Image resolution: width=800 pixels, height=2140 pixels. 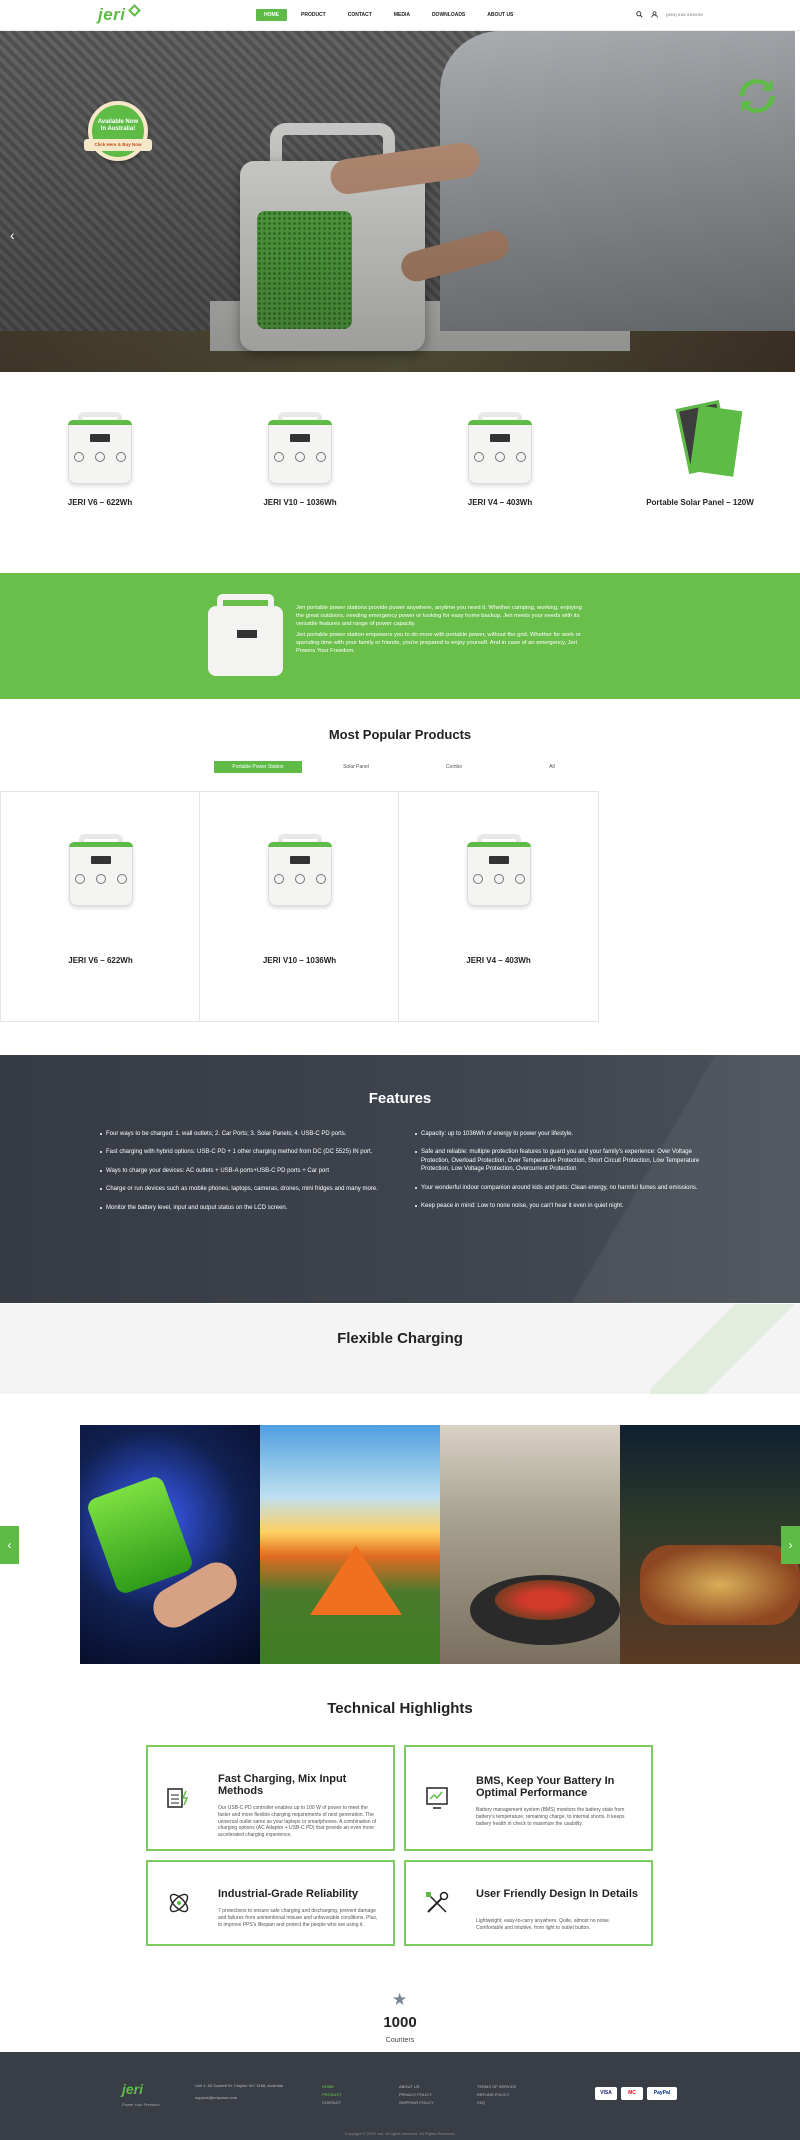 I want to click on flexible-decoration, so click(x=725, y=1349).